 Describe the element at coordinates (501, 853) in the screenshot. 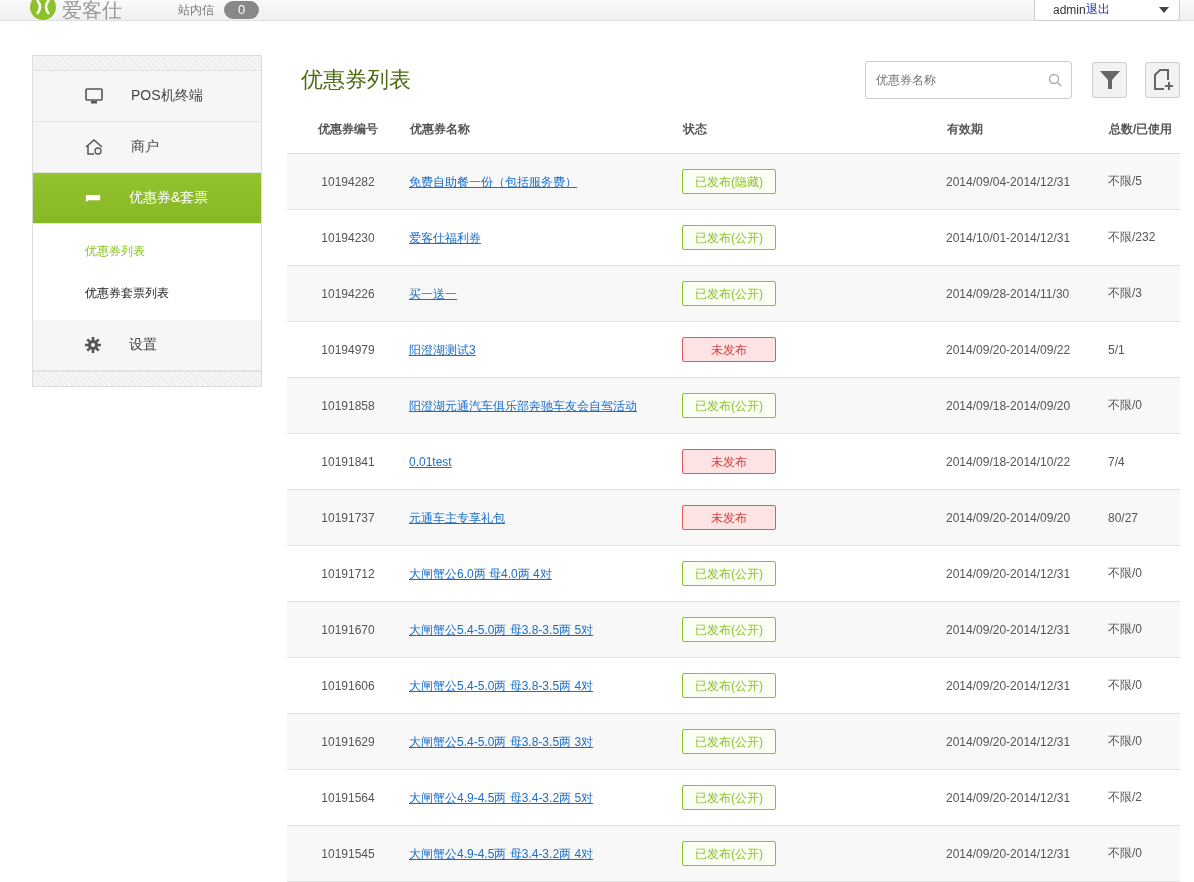

I see `coupon-name-link: 大闸蟹公4.9-4.5两 母3.4-3.2两 4对` at that location.